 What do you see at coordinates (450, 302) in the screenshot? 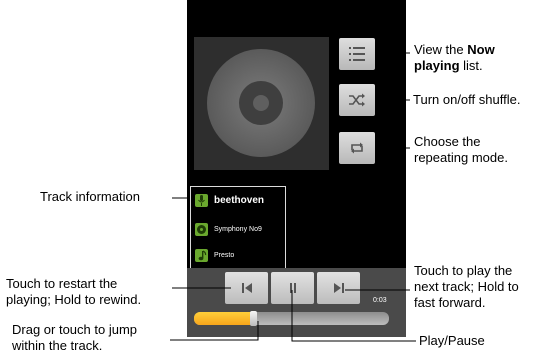
I see `next-text-3: fast forward.` at bounding box center [450, 302].